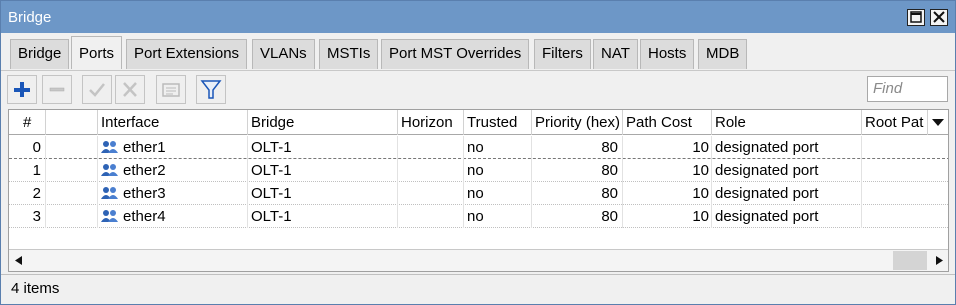  I want to click on maximize-button, so click(916, 17).